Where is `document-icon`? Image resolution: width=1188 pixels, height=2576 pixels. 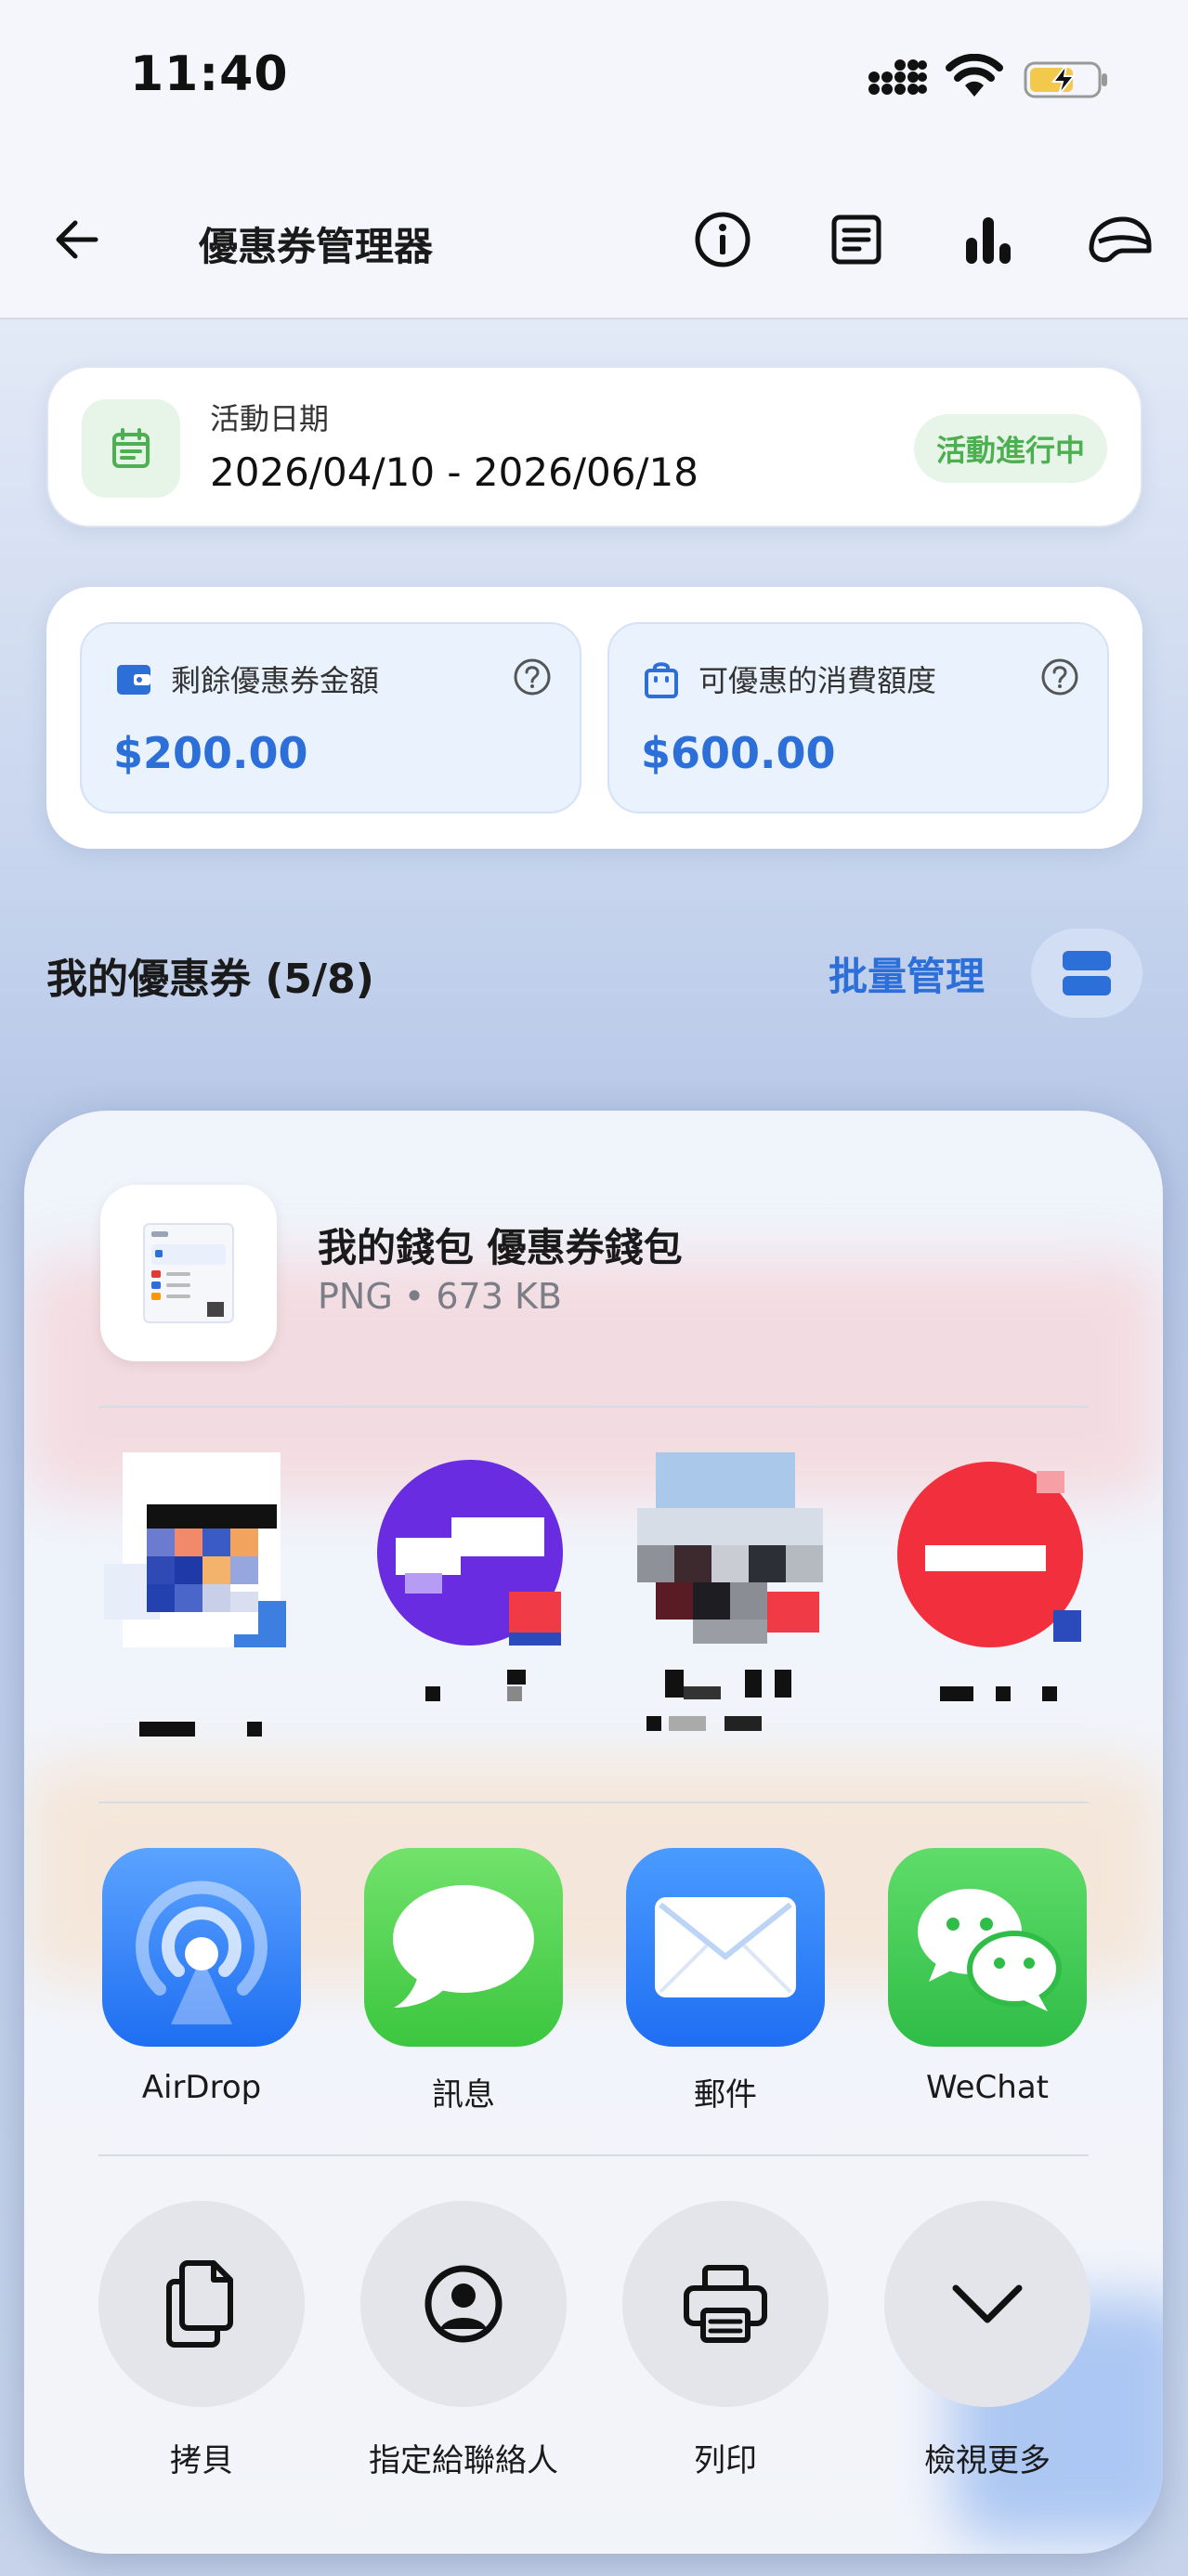
document-icon is located at coordinates (856, 240).